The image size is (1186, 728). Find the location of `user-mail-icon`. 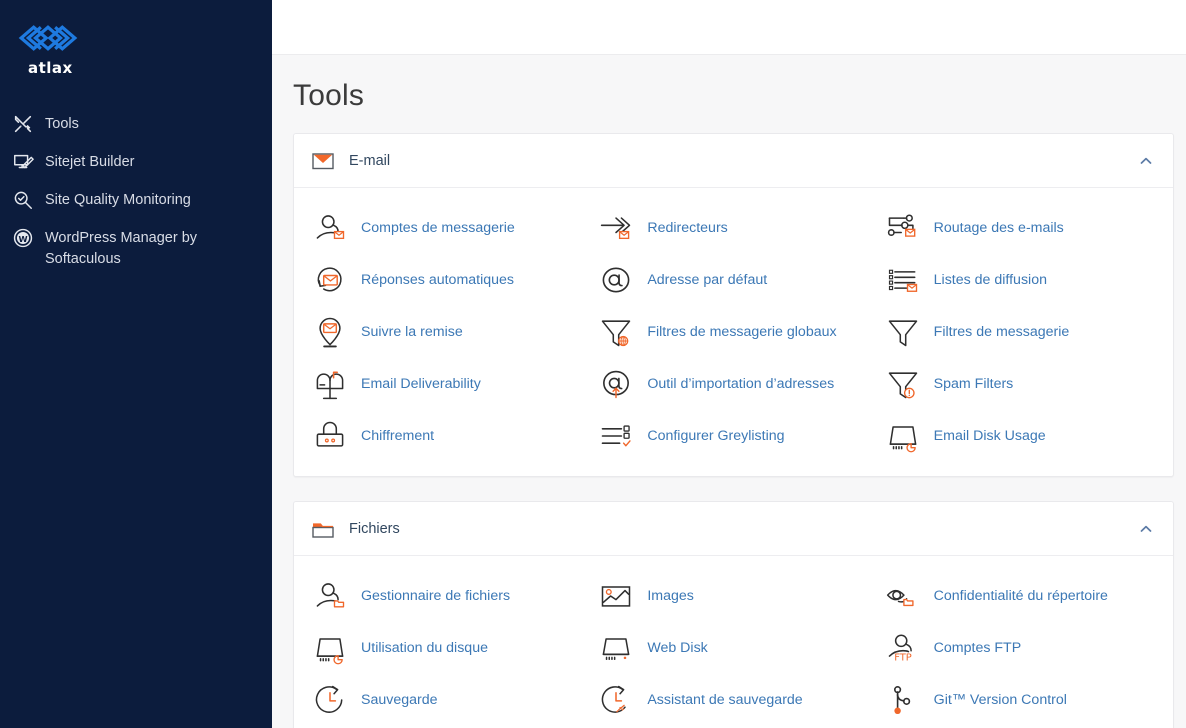

user-mail-icon is located at coordinates (330, 227).